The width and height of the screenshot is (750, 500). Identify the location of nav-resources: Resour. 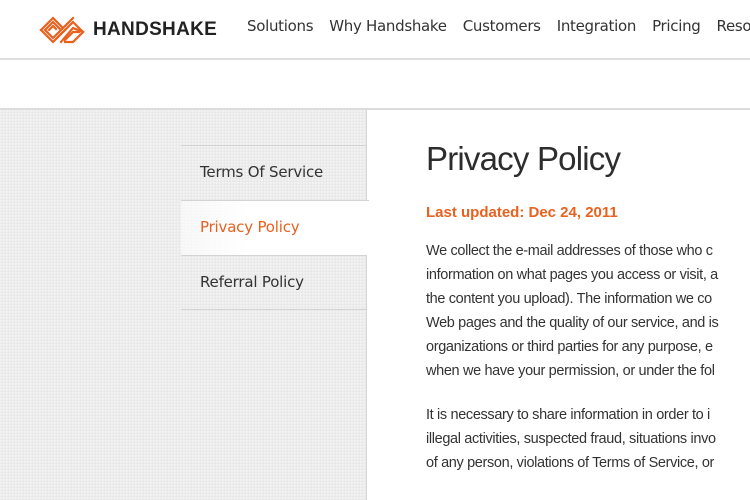
(733, 26).